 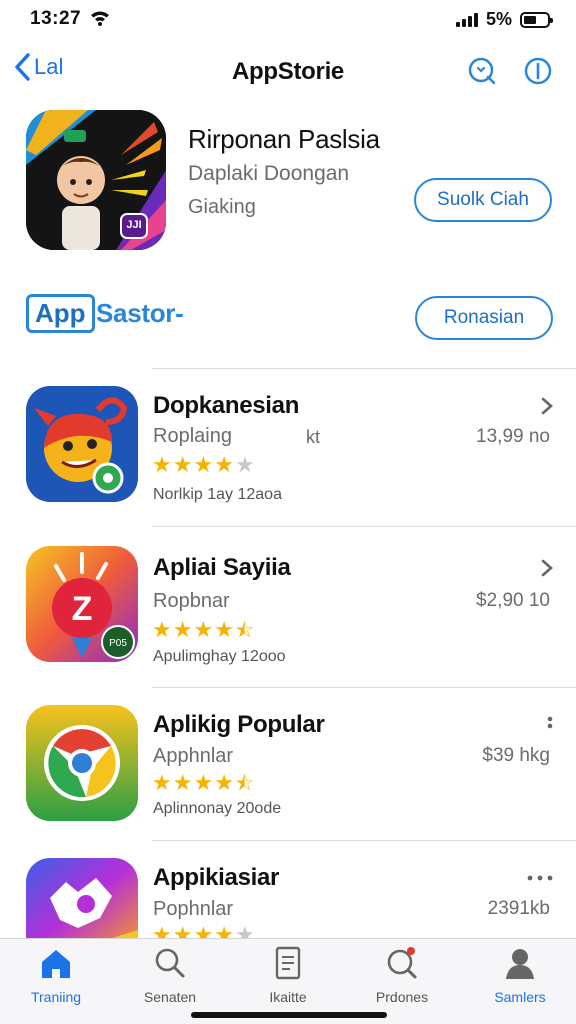 I want to click on app-category-extra: kt, so click(x=313, y=437).